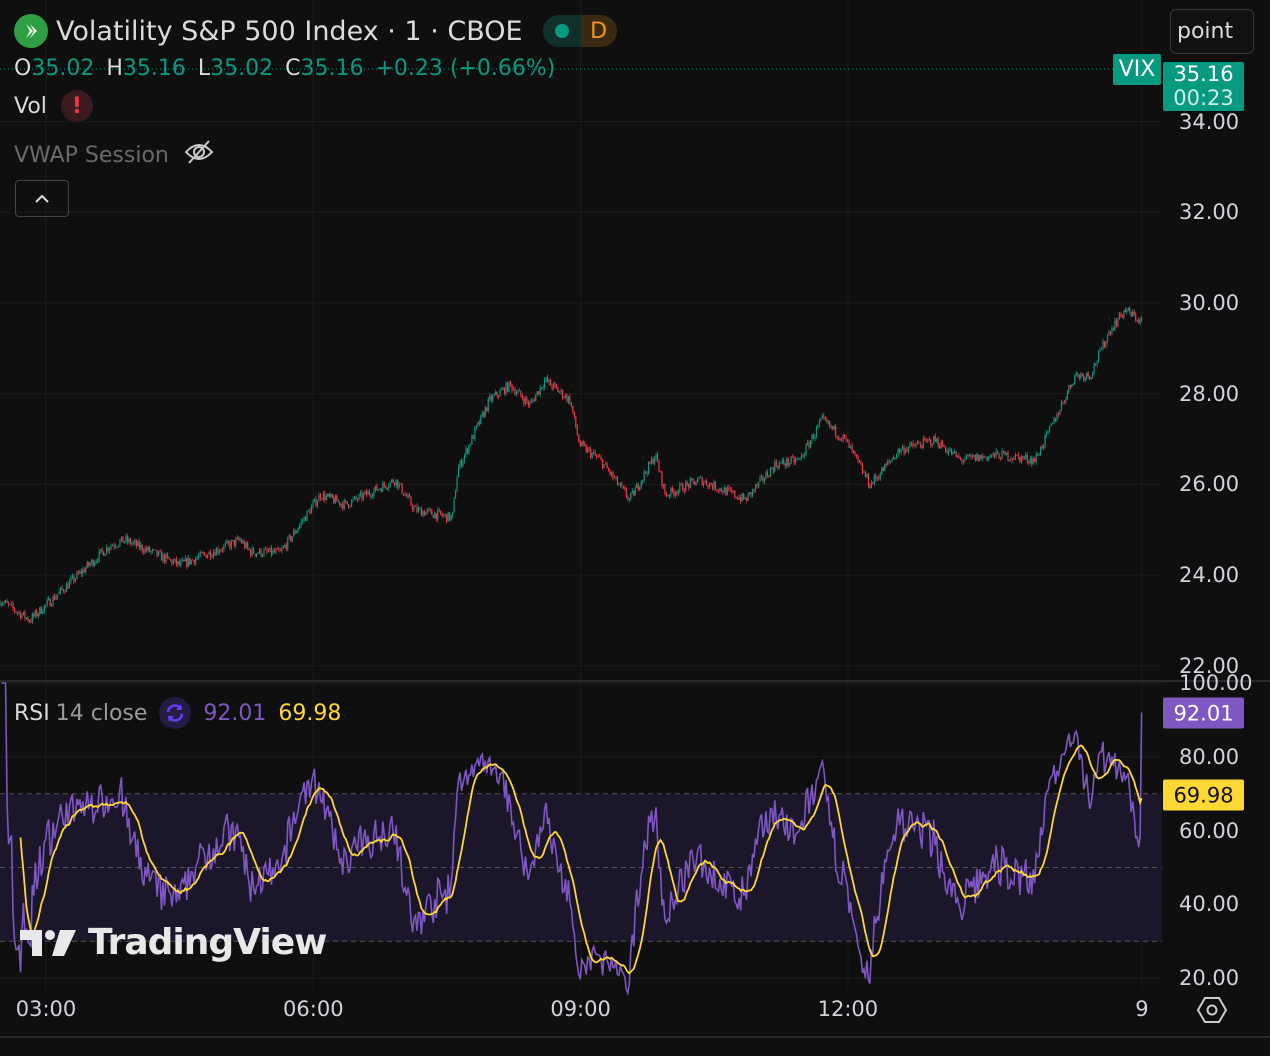  What do you see at coordinates (580, 1009) in the screenshot?
I see `time-tick-label: 09:00` at bounding box center [580, 1009].